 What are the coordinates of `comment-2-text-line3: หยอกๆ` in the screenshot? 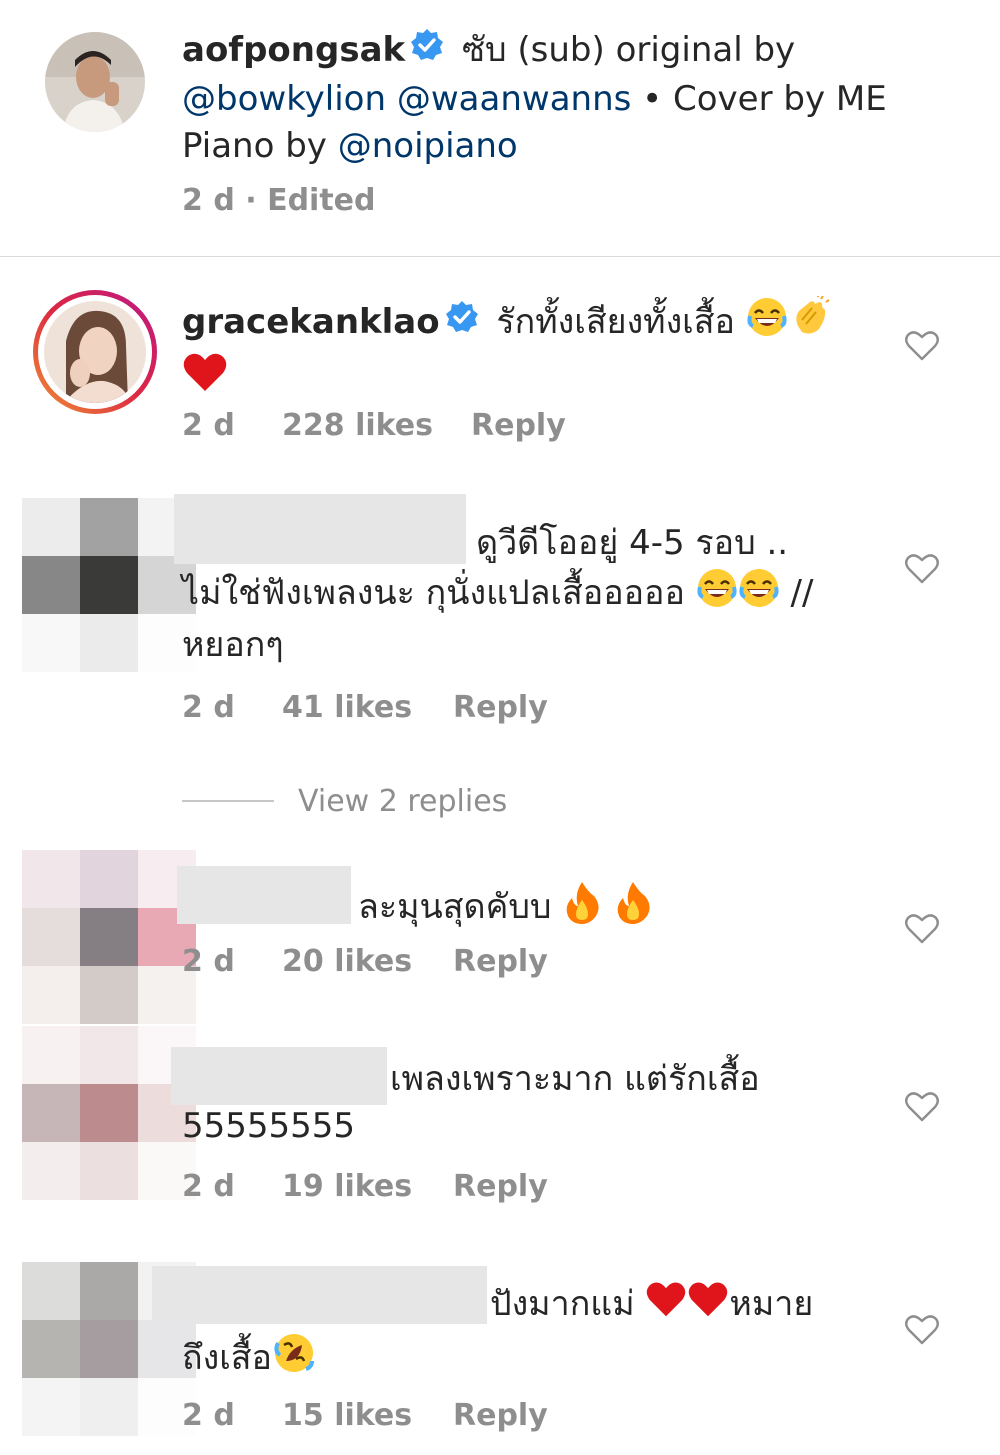 It's located at (233, 645).